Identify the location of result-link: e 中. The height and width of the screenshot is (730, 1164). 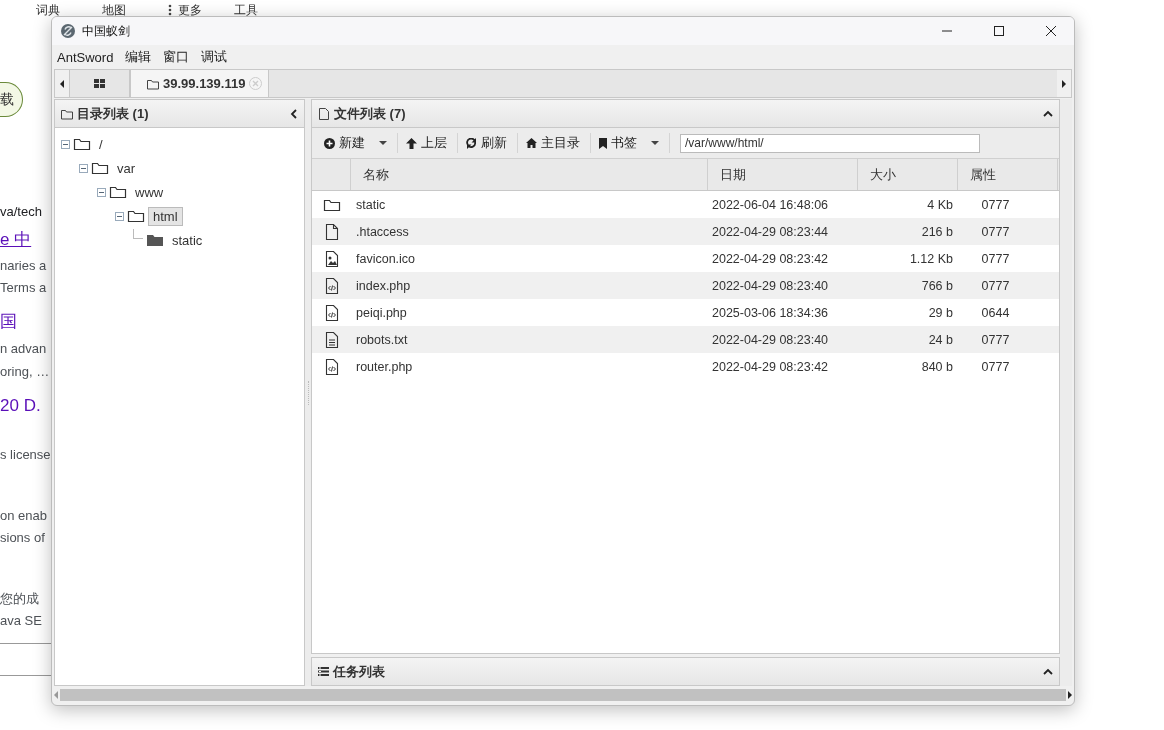
(16, 240).